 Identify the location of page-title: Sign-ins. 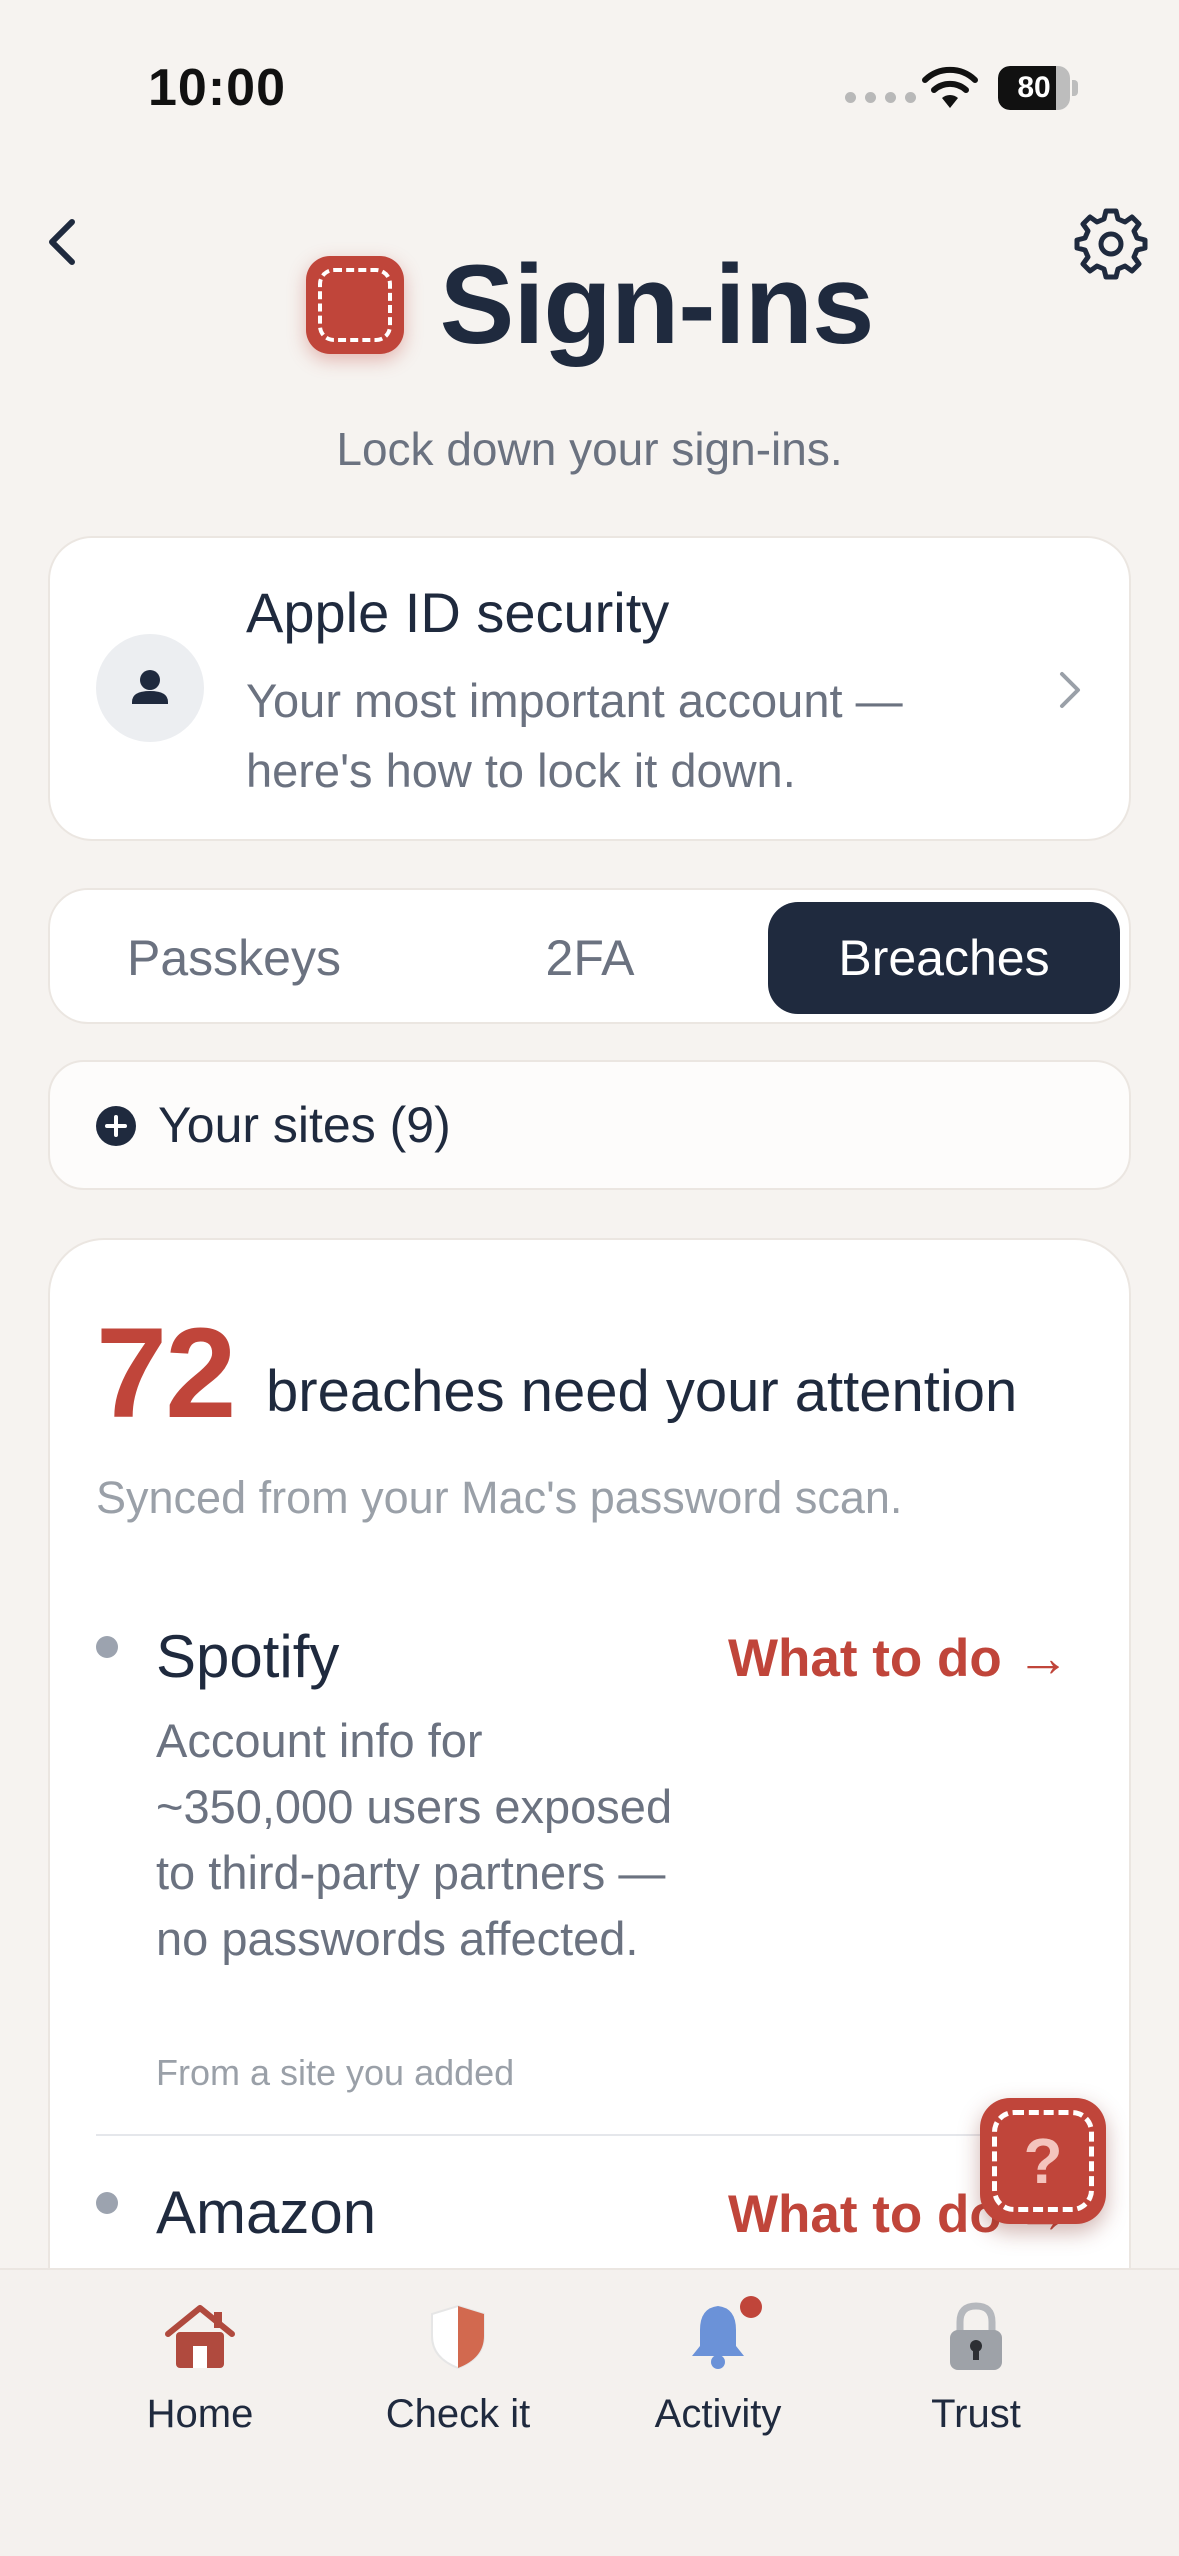
(657, 304).